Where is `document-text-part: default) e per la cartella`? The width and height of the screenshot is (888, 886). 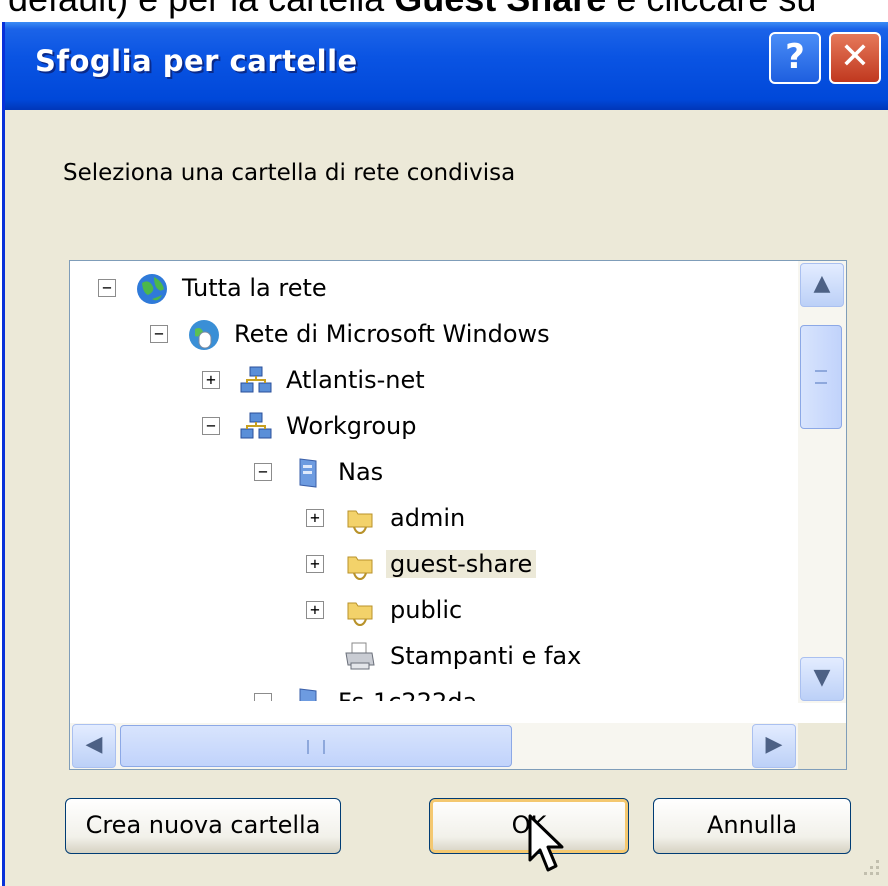 document-text-part: default) e per la cartella is located at coordinates (201, 9).